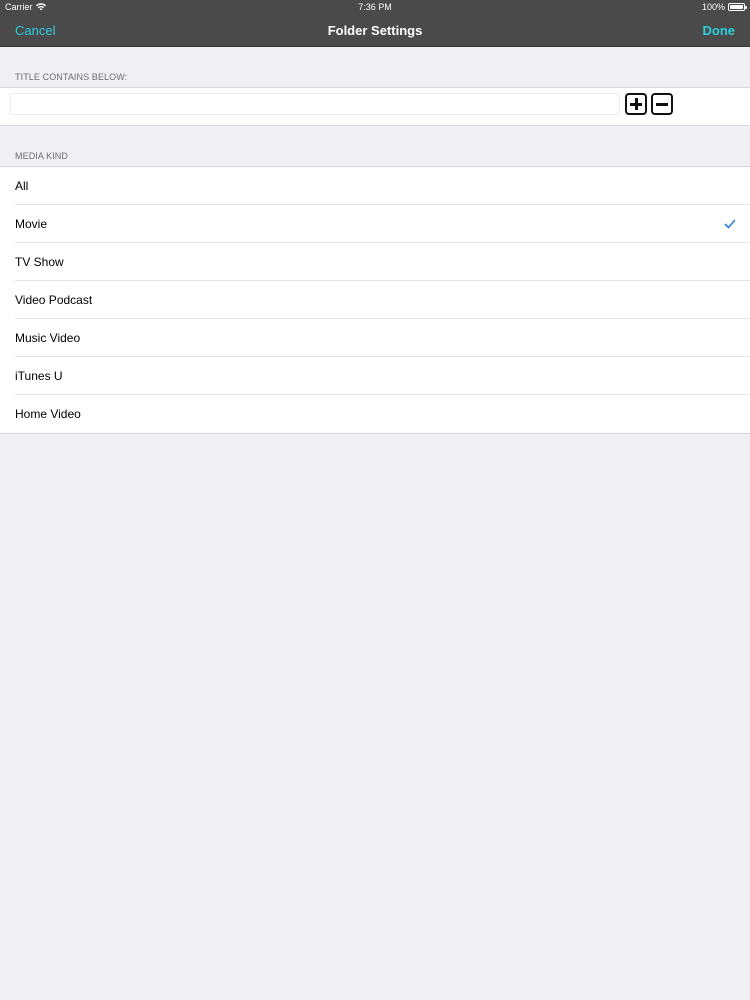  What do you see at coordinates (48, 414) in the screenshot?
I see `list-item-label: Home Video` at bounding box center [48, 414].